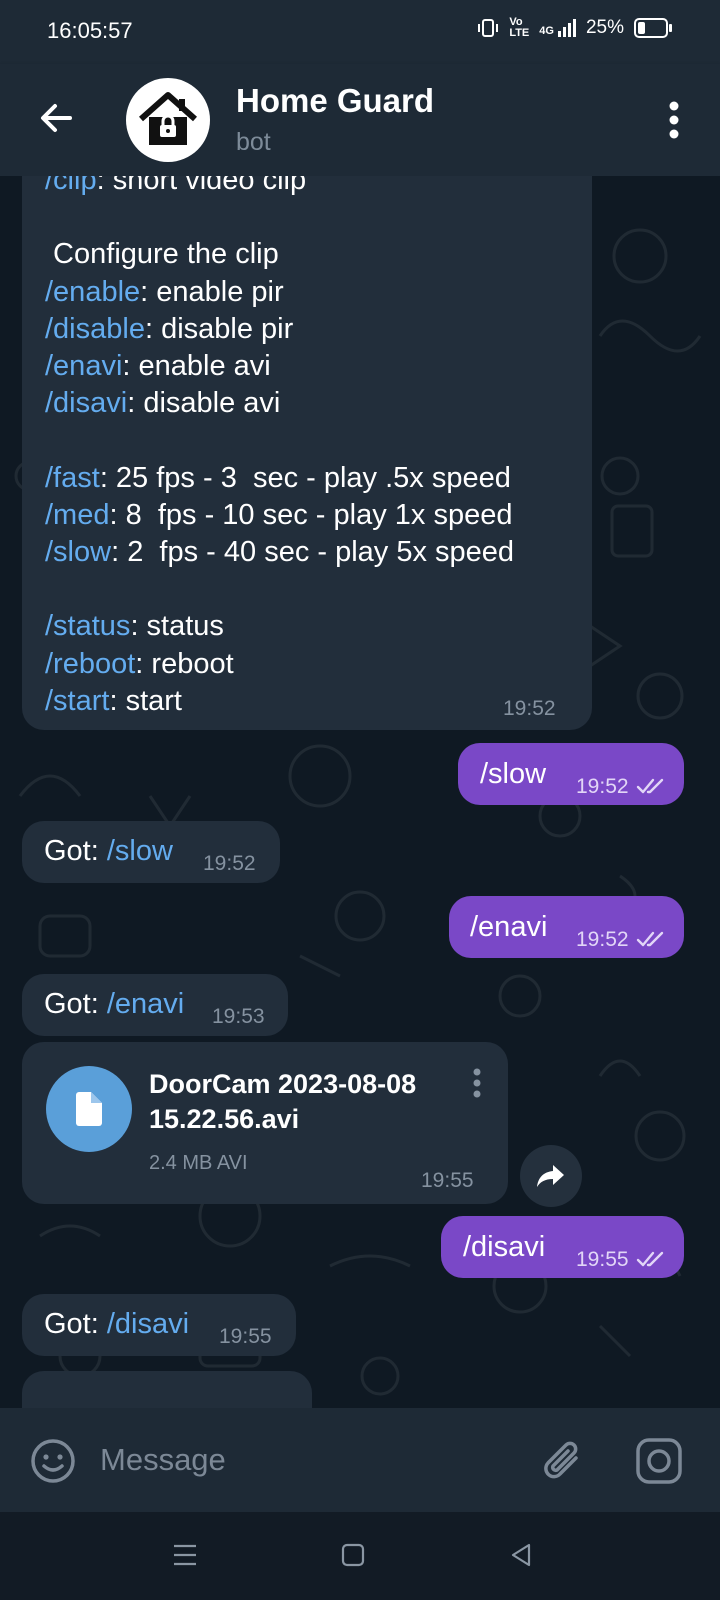  Describe the element at coordinates (313, 552) in the screenshot. I see `help-line-text: : 2 fps - 40 sec - play 5x speed` at that location.